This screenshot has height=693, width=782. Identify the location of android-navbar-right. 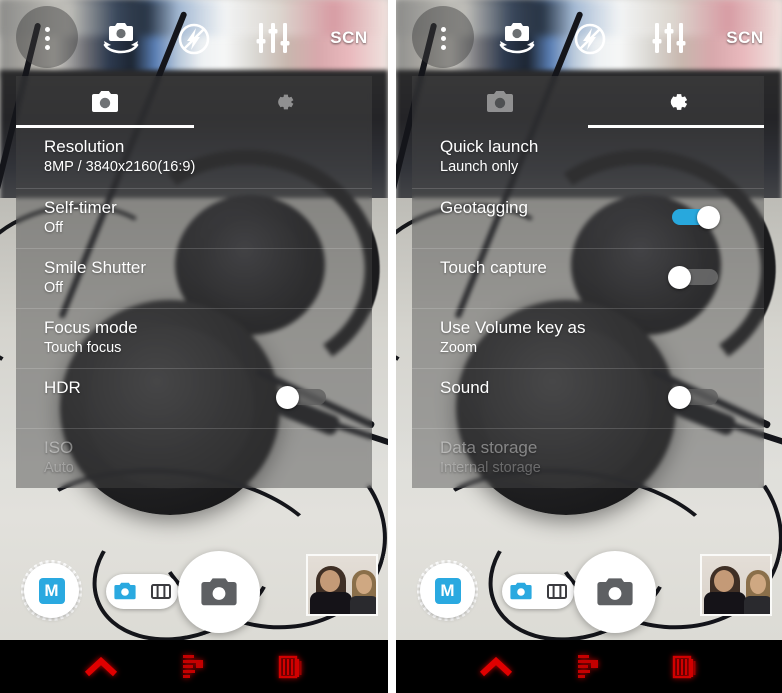
(589, 666).